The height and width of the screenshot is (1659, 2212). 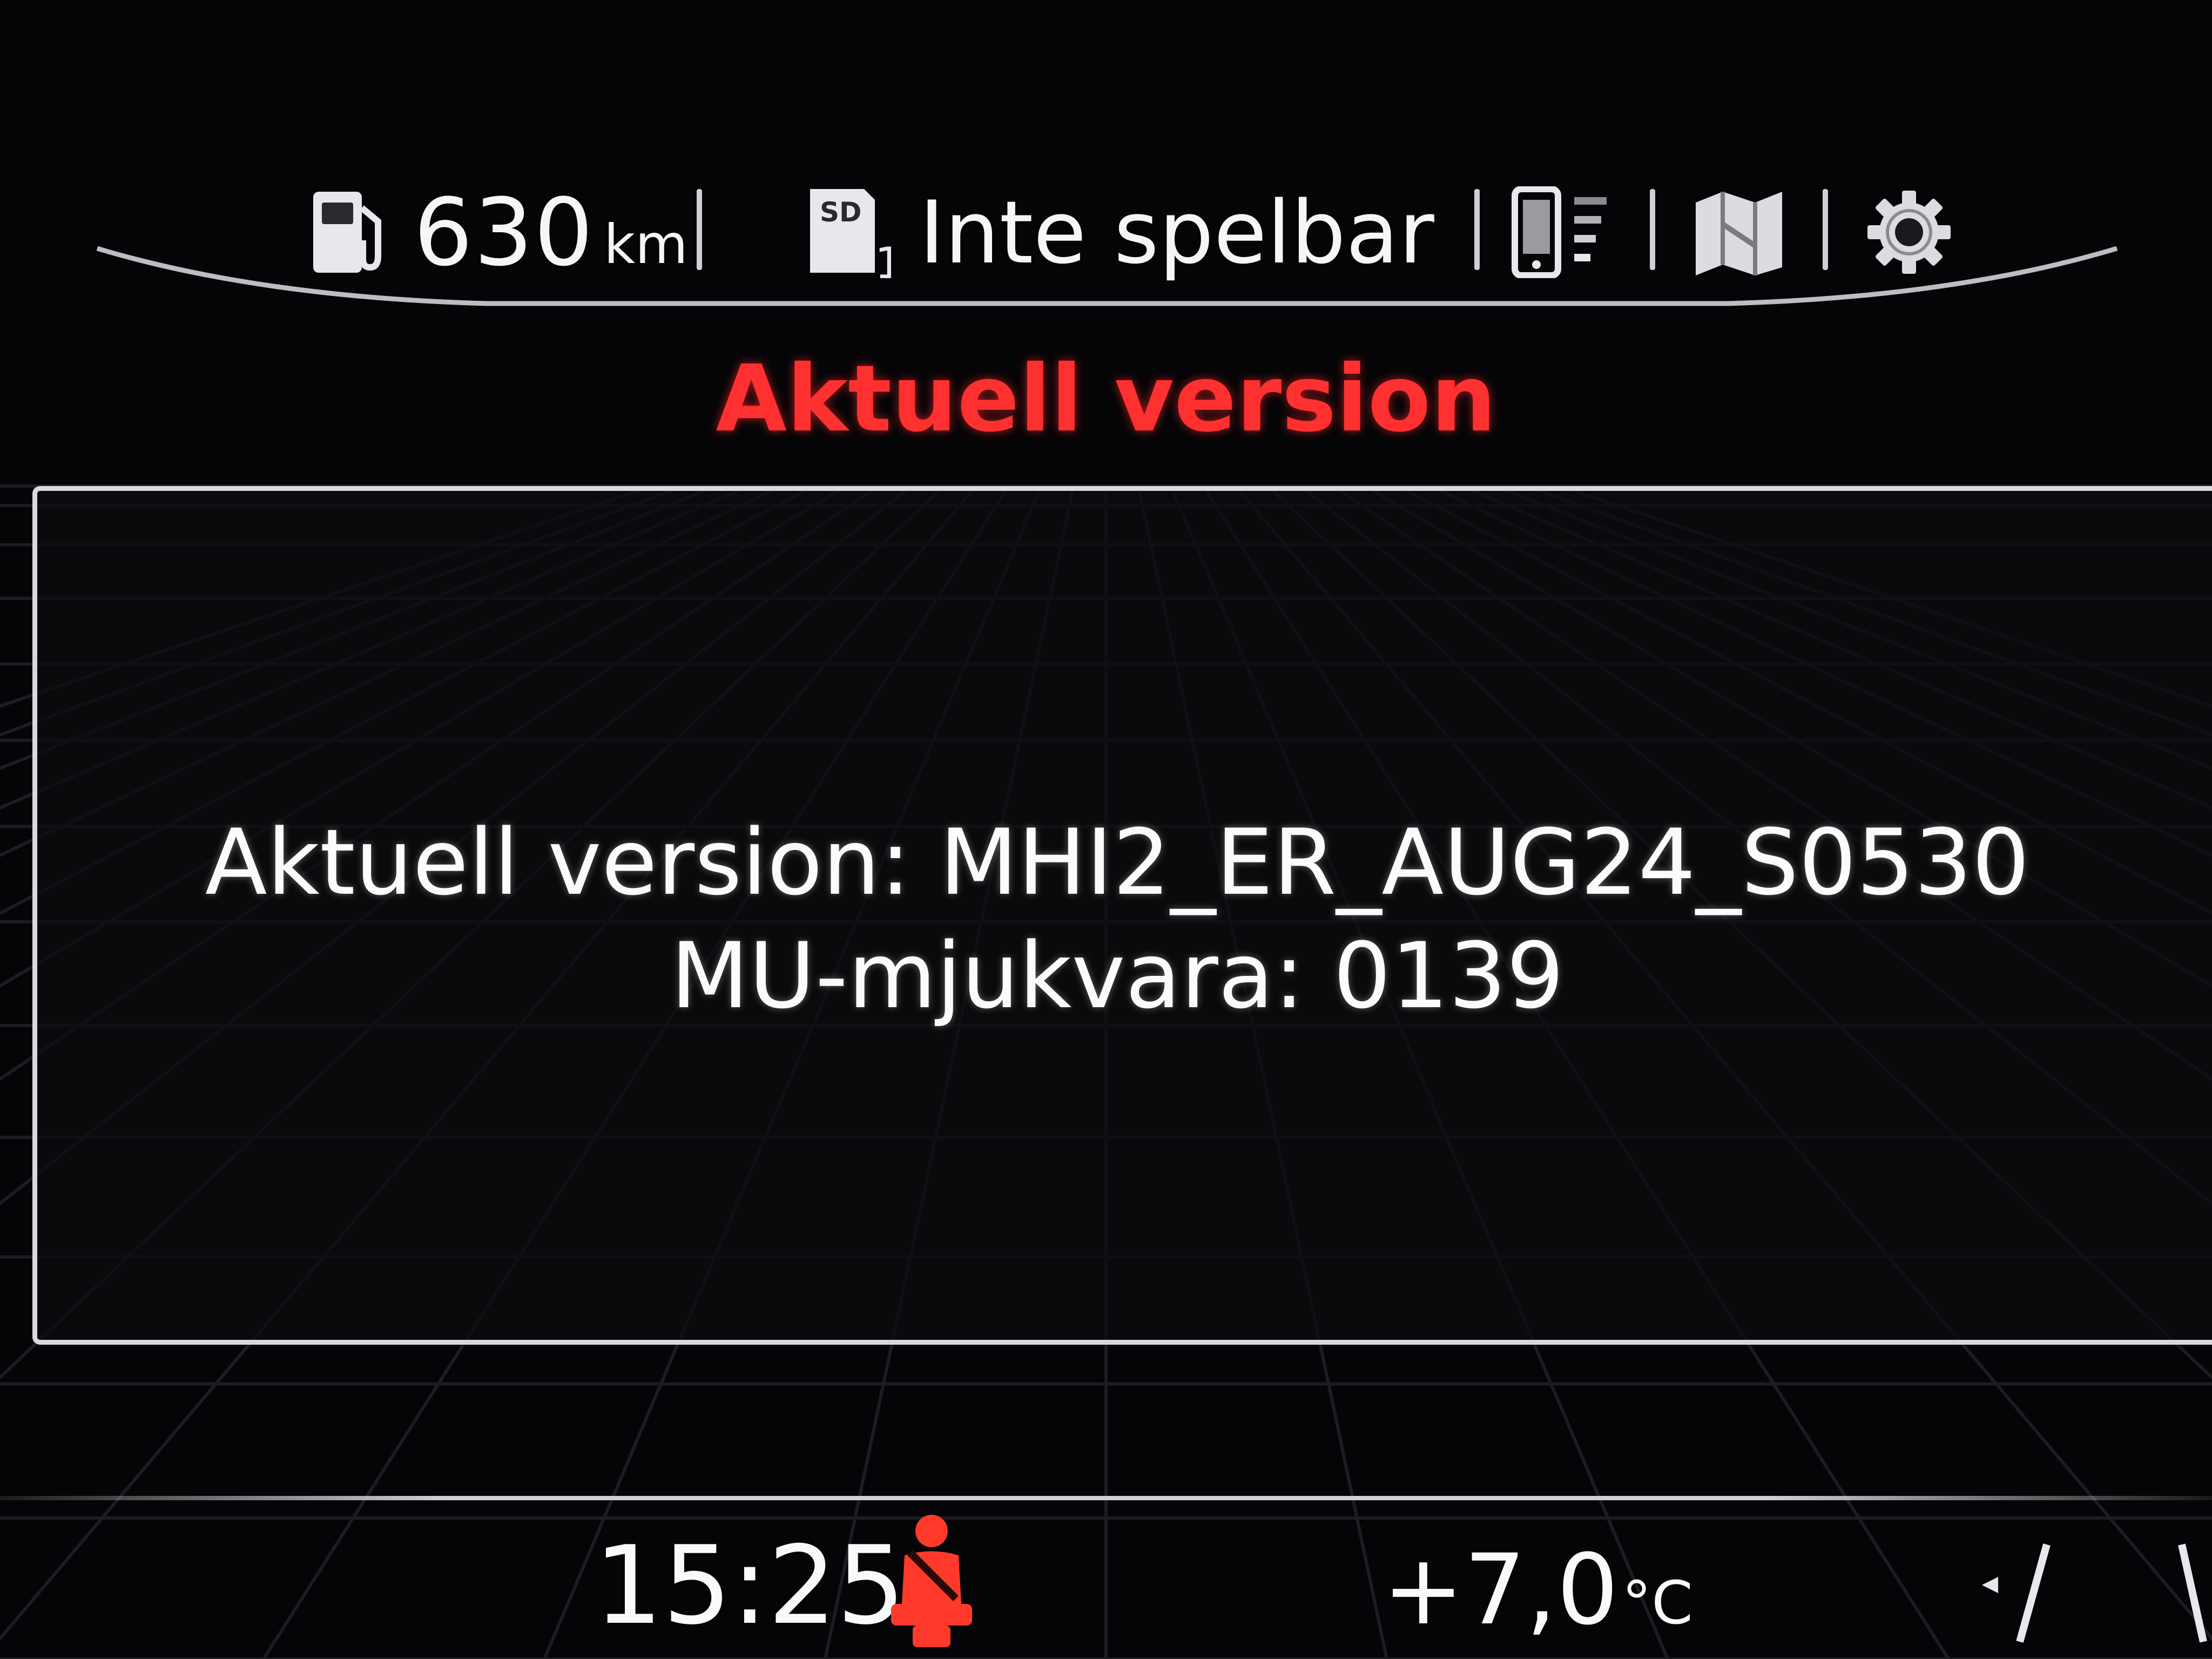 What do you see at coordinates (1106, 1498) in the screenshot?
I see `bottom-divider` at bounding box center [1106, 1498].